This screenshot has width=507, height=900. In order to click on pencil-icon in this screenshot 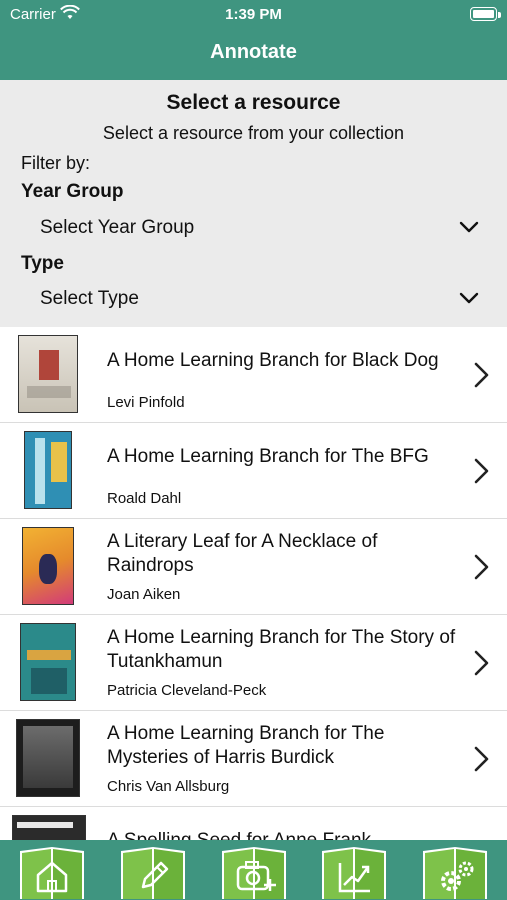, I will do `click(153, 873)`.